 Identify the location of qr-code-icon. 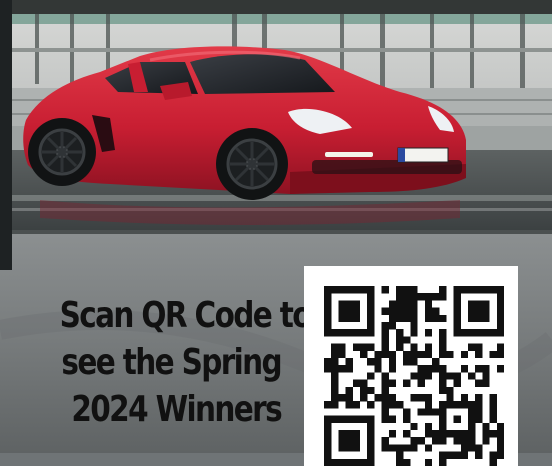
(414, 376).